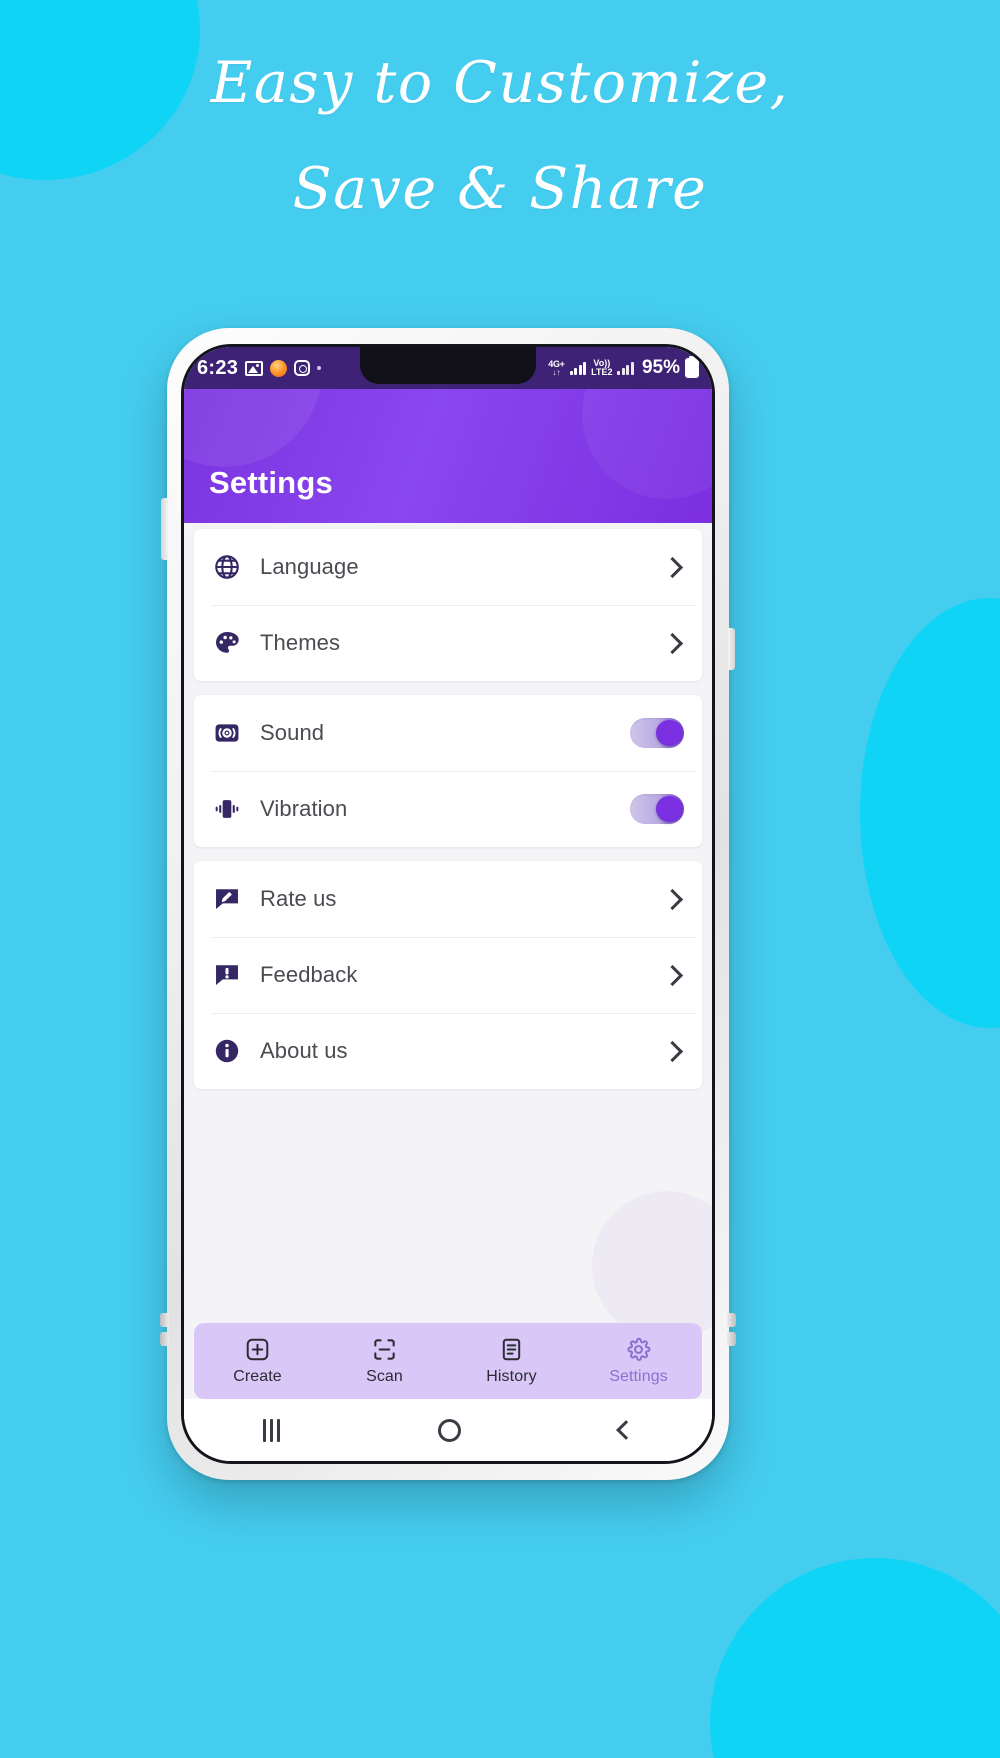 This screenshot has width=1000, height=1758. What do you see at coordinates (279, 368) in the screenshot?
I see `orange-app-icon` at bounding box center [279, 368].